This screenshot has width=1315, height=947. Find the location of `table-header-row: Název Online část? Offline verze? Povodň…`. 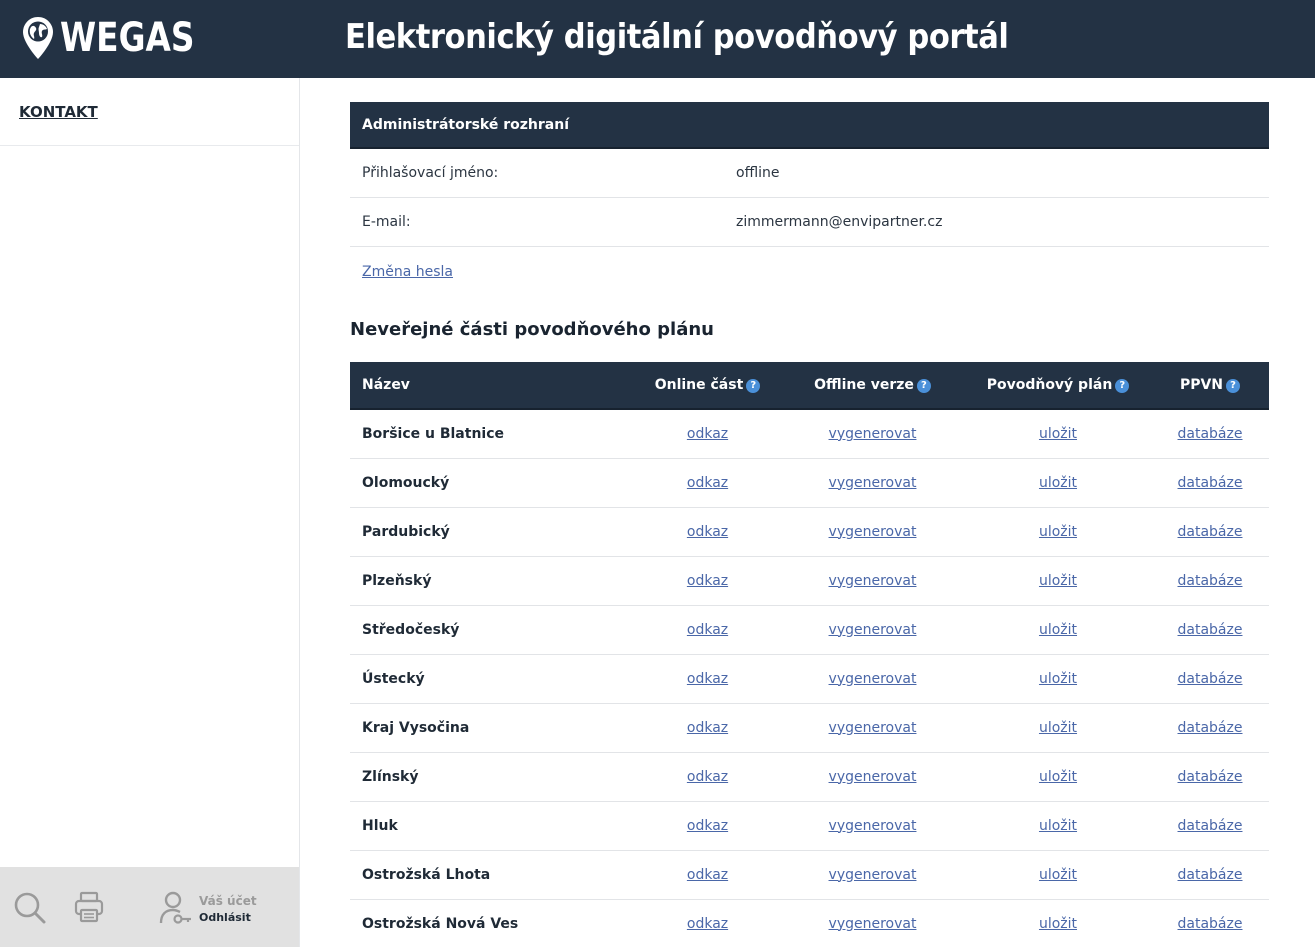

table-header-row: Název Online část? Offline verze? Povodň… is located at coordinates (809, 386).